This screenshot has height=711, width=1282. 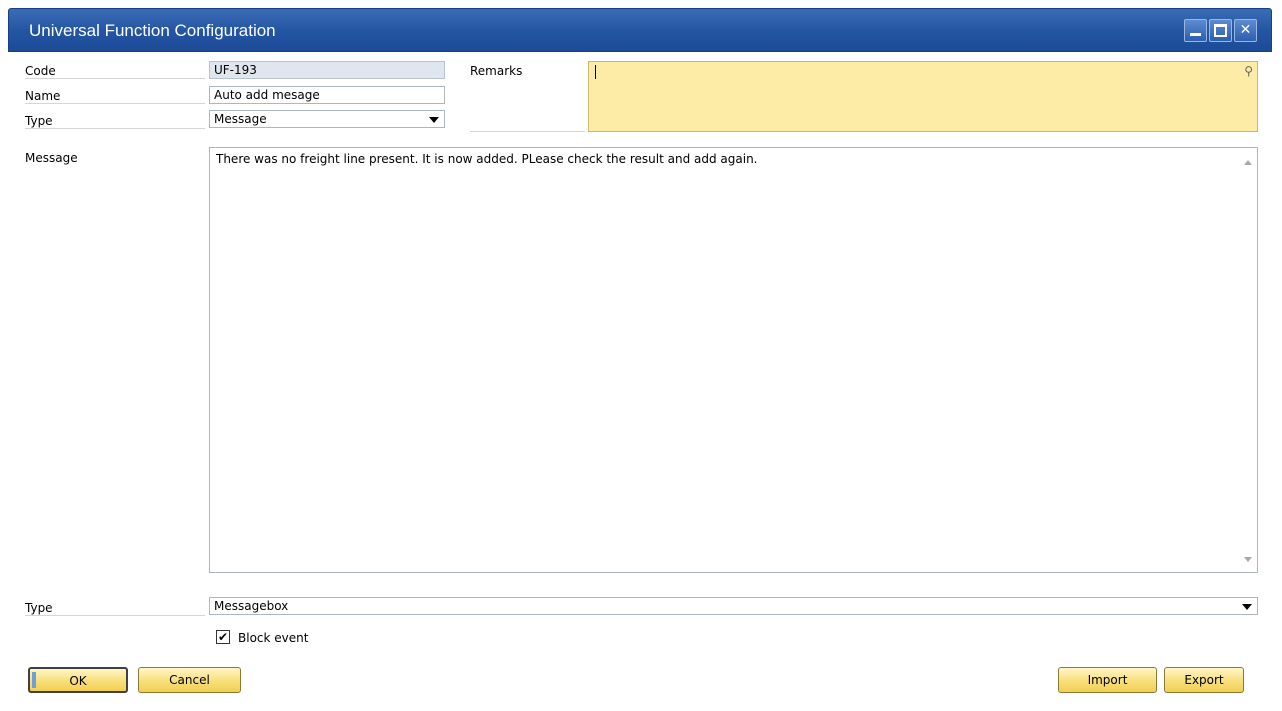 I want to click on scroll-up-icon, so click(x=1248, y=162).